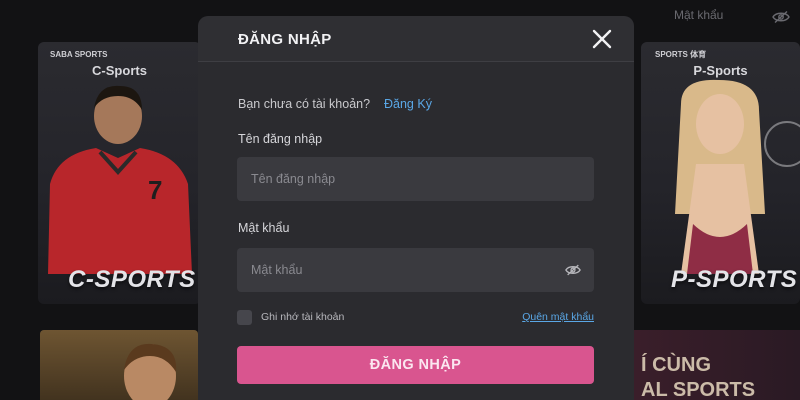 The height and width of the screenshot is (400, 800). What do you see at coordinates (285, 39) in the screenshot?
I see `modal-title: ĐĂNG NHẬP` at bounding box center [285, 39].